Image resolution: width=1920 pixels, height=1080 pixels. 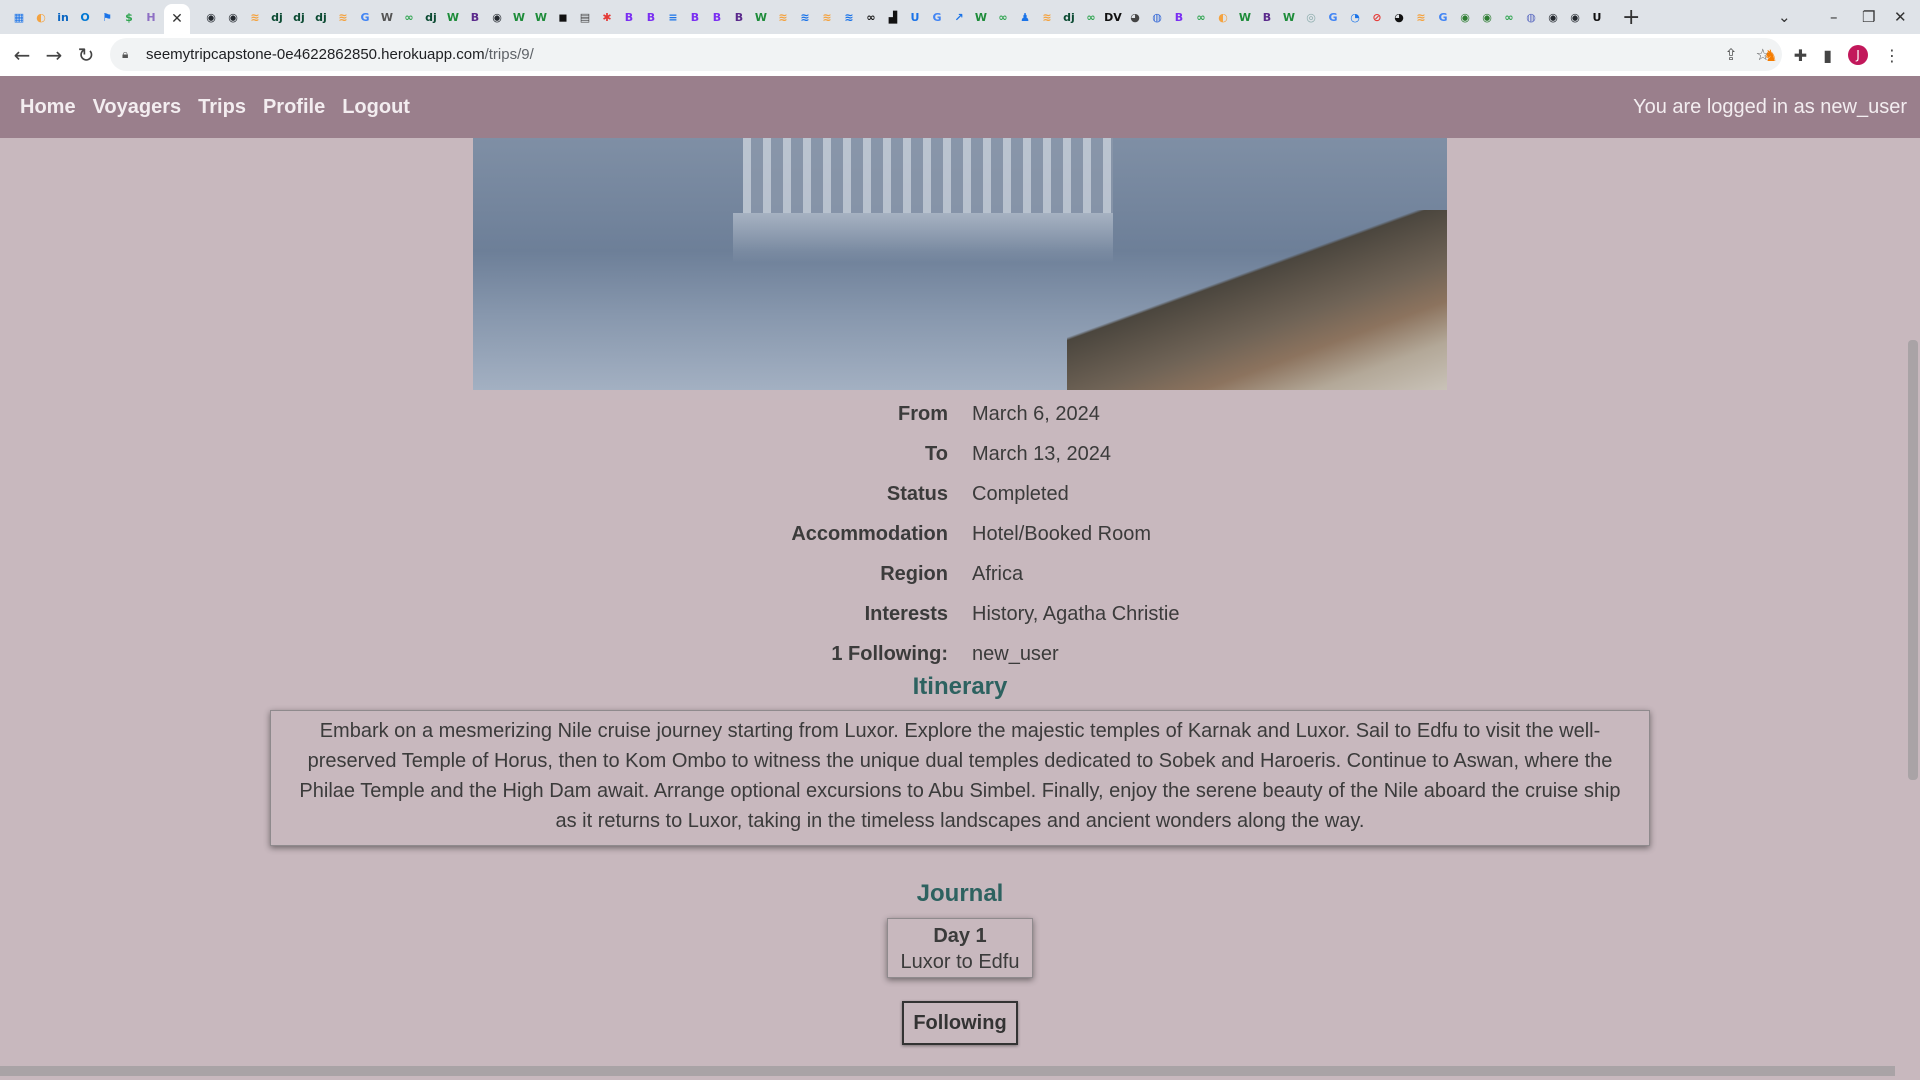 What do you see at coordinates (1858, 55) in the screenshot?
I see `profile-avatar: J` at bounding box center [1858, 55].